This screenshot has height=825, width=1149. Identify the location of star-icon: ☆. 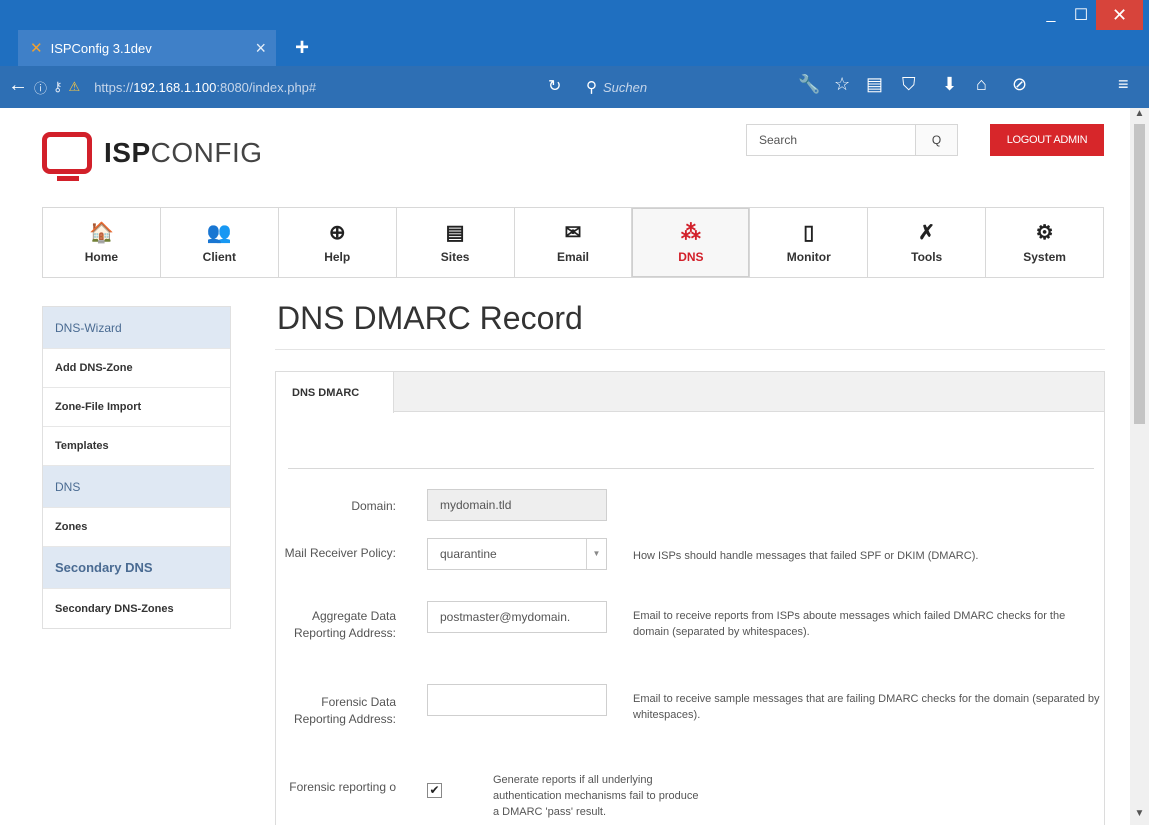
(842, 84).